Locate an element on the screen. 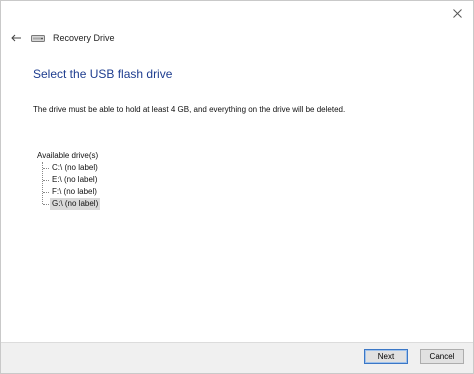 The height and width of the screenshot is (374, 474). drive-item-f: F:\ (no label) is located at coordinates (71, 192).